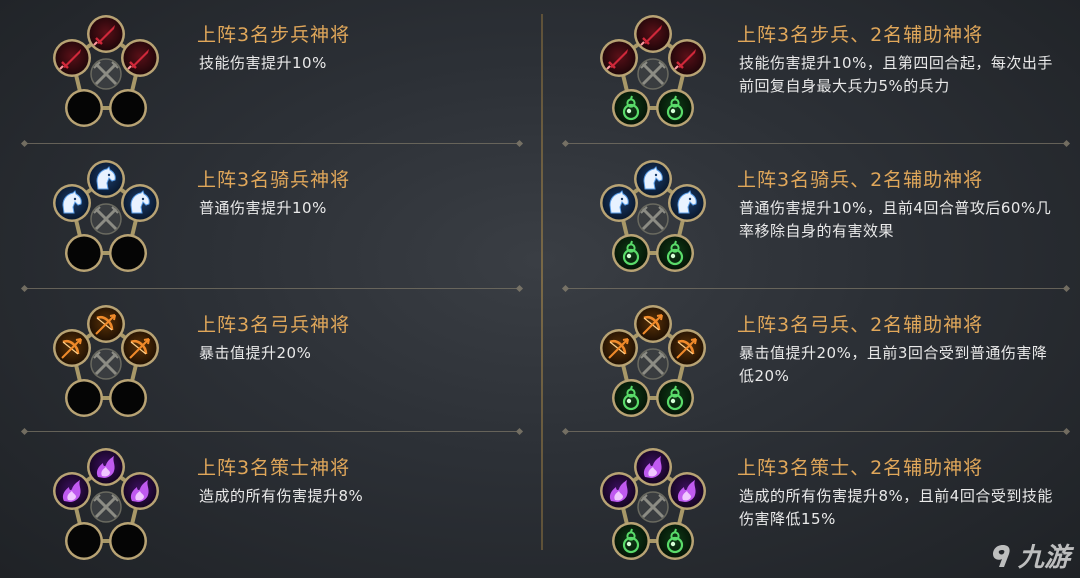  What do you see at coordinates (274, 35) in the screenshot?
I see `bond-title: 上阵3名步兵神将` at bounding box center [274, 35].